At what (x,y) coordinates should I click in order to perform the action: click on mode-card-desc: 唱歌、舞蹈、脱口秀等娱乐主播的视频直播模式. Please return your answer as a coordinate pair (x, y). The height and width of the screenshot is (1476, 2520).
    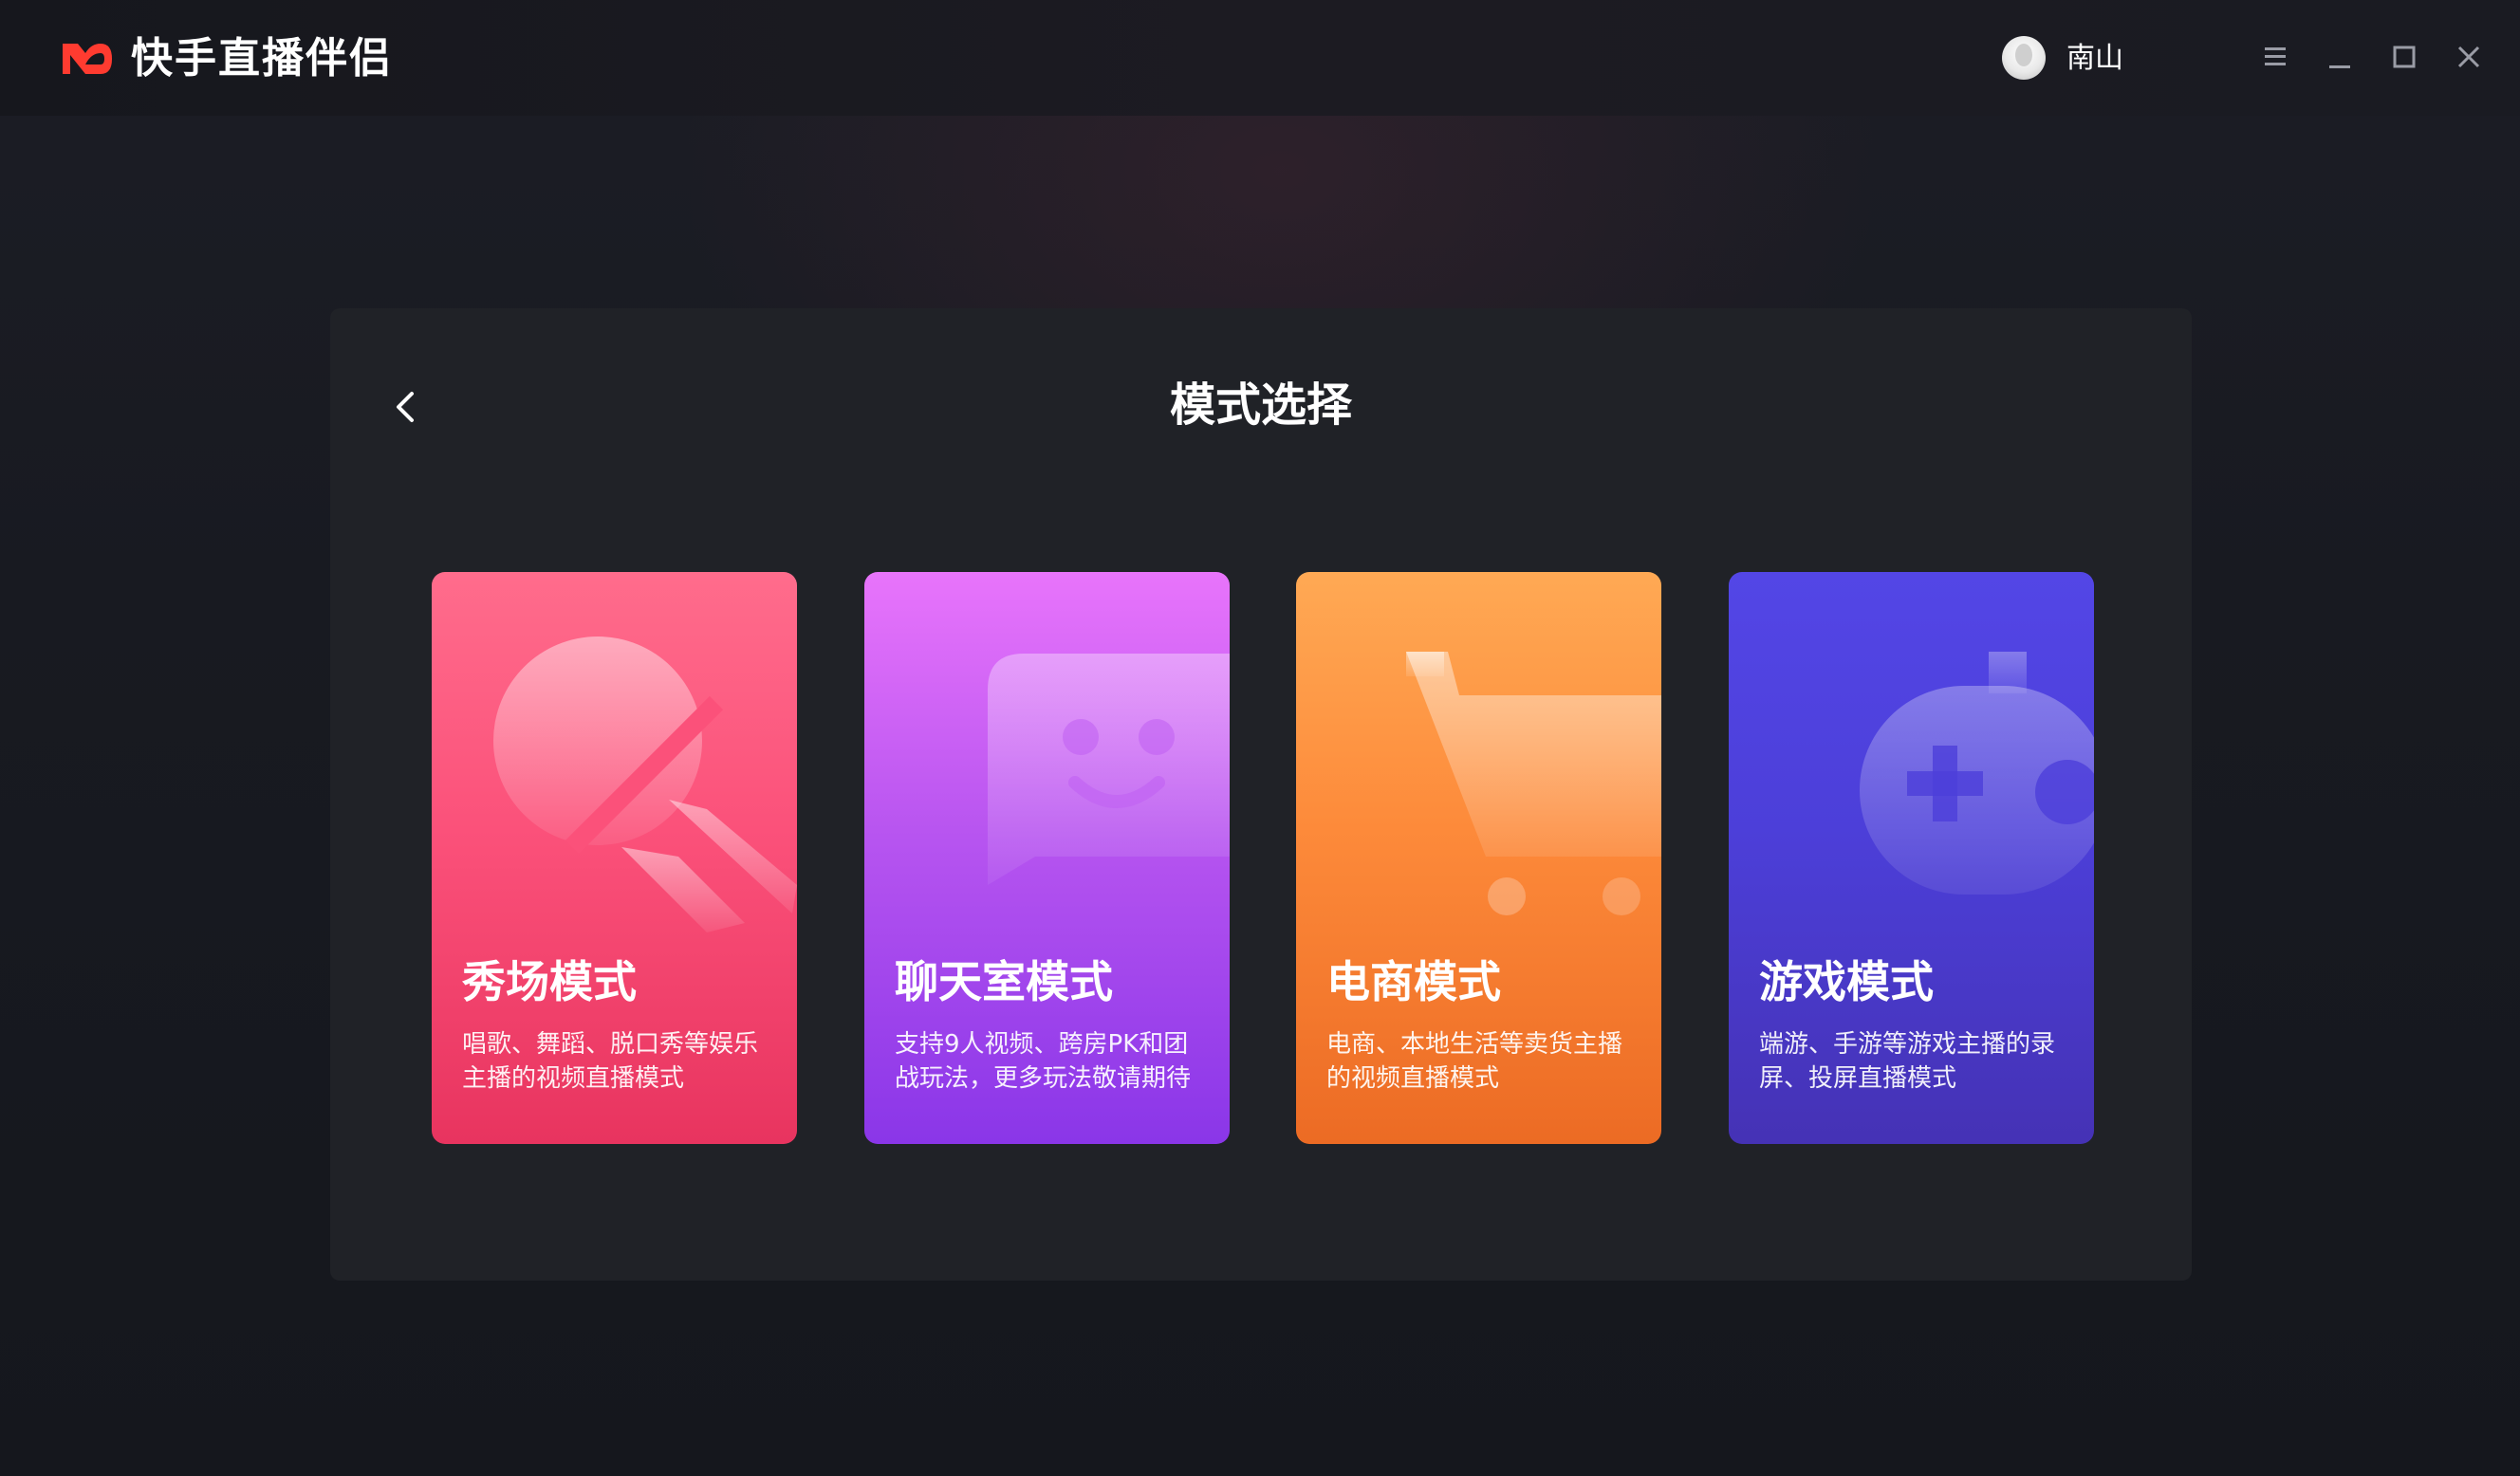
    Looking at the image, I should click on (610, 1061).